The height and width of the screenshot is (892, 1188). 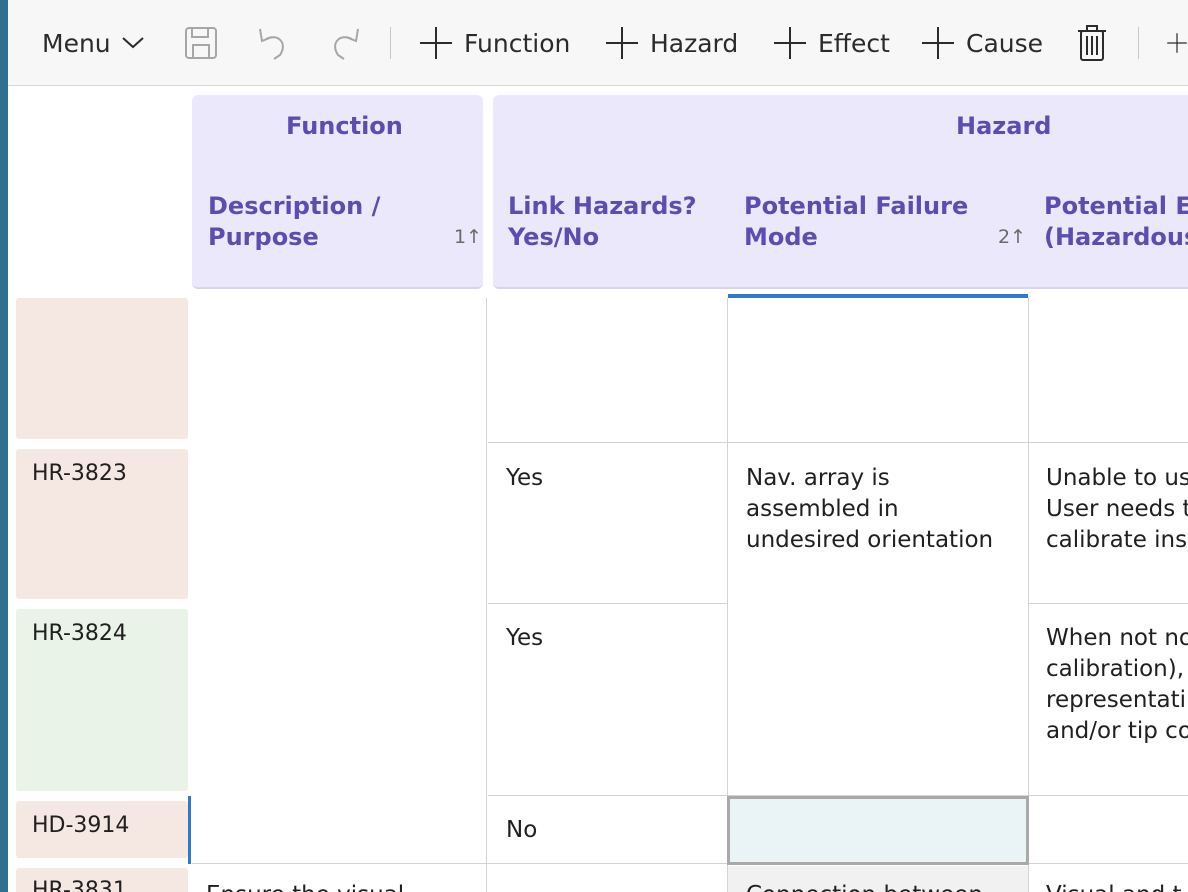 I want to click on row-id: HR-3831, so click(x=79, y=885).